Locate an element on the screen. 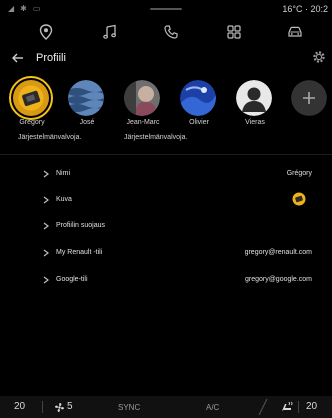 The height and width of the screenshot is (418, 332). profile-guest: Vieras is located at coordinates (255, 113).